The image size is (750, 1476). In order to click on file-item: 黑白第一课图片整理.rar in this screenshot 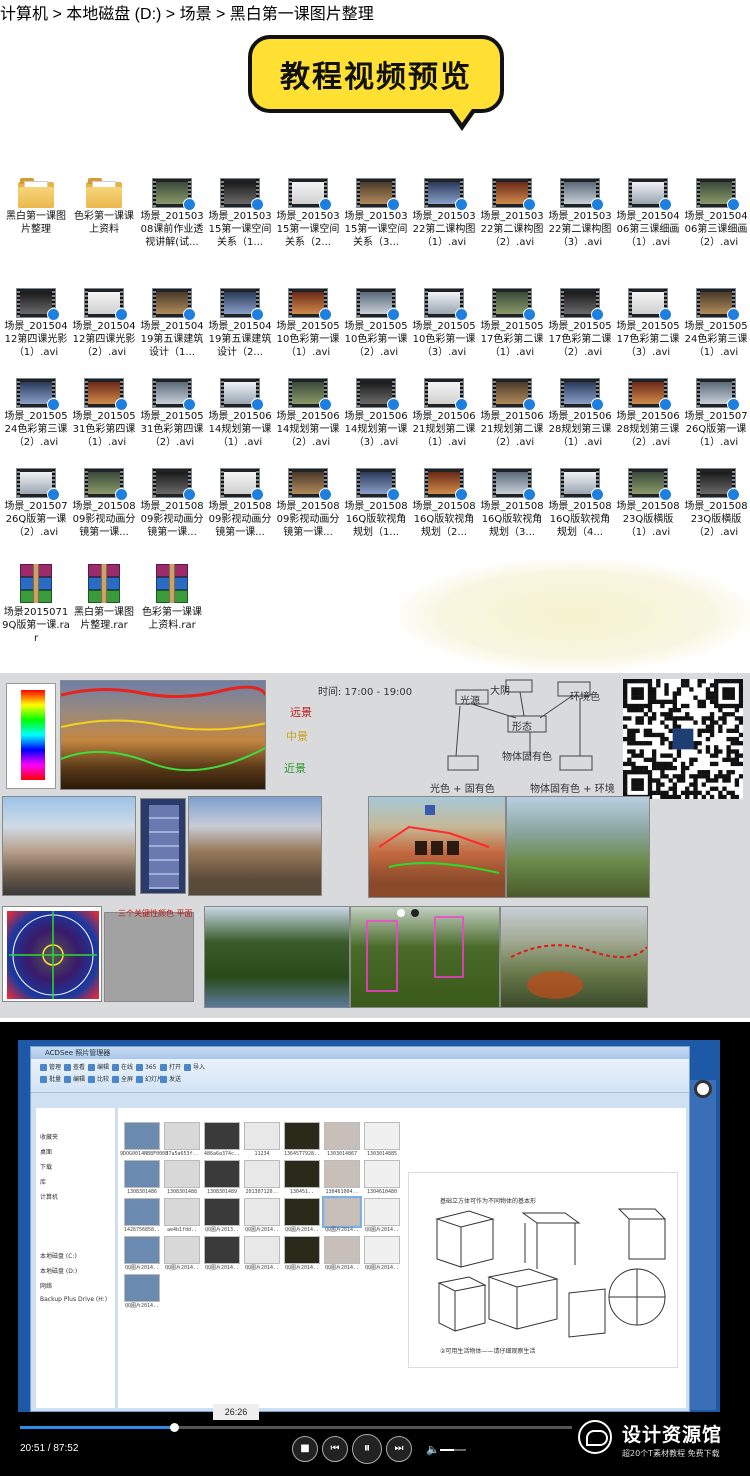, I will do `click(104, 598)`.